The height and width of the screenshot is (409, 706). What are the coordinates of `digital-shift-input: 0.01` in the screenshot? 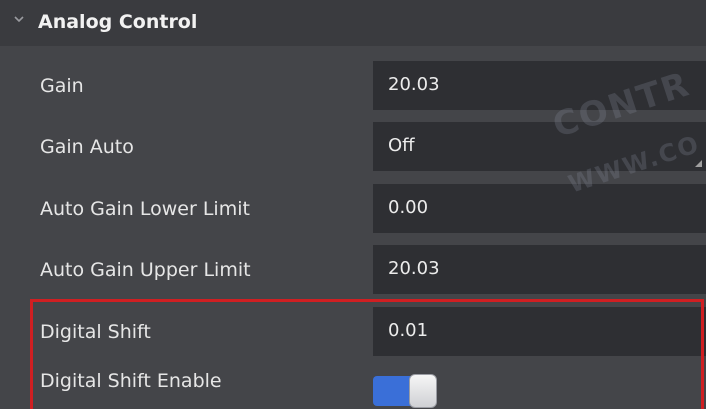 It's located at (539, 331).